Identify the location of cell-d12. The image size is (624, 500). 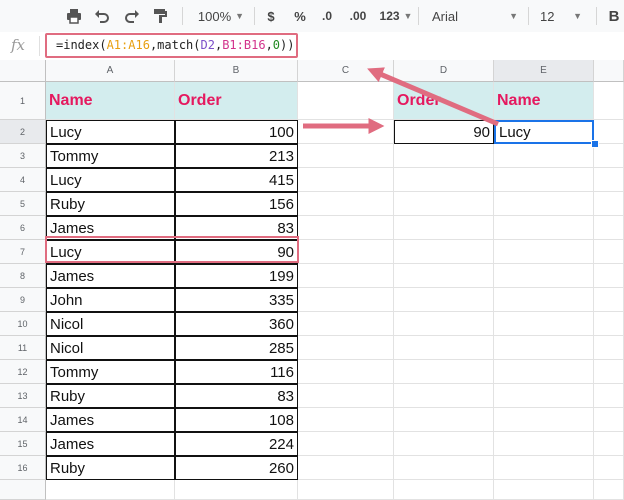
(444, 372).